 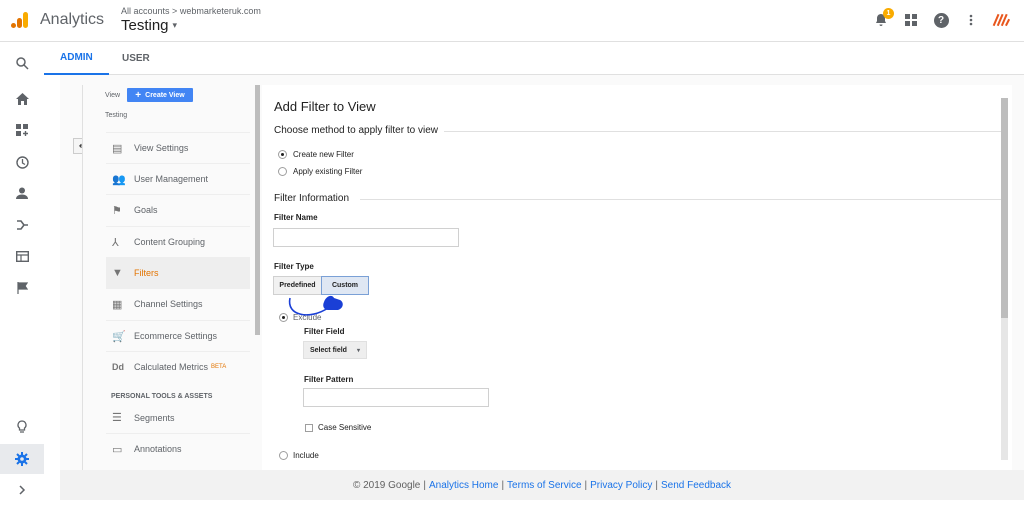 What do you see at coordinates (22, 193) in the screenshot?
I see `audience-person-icon` at bounding box center [22, 193].